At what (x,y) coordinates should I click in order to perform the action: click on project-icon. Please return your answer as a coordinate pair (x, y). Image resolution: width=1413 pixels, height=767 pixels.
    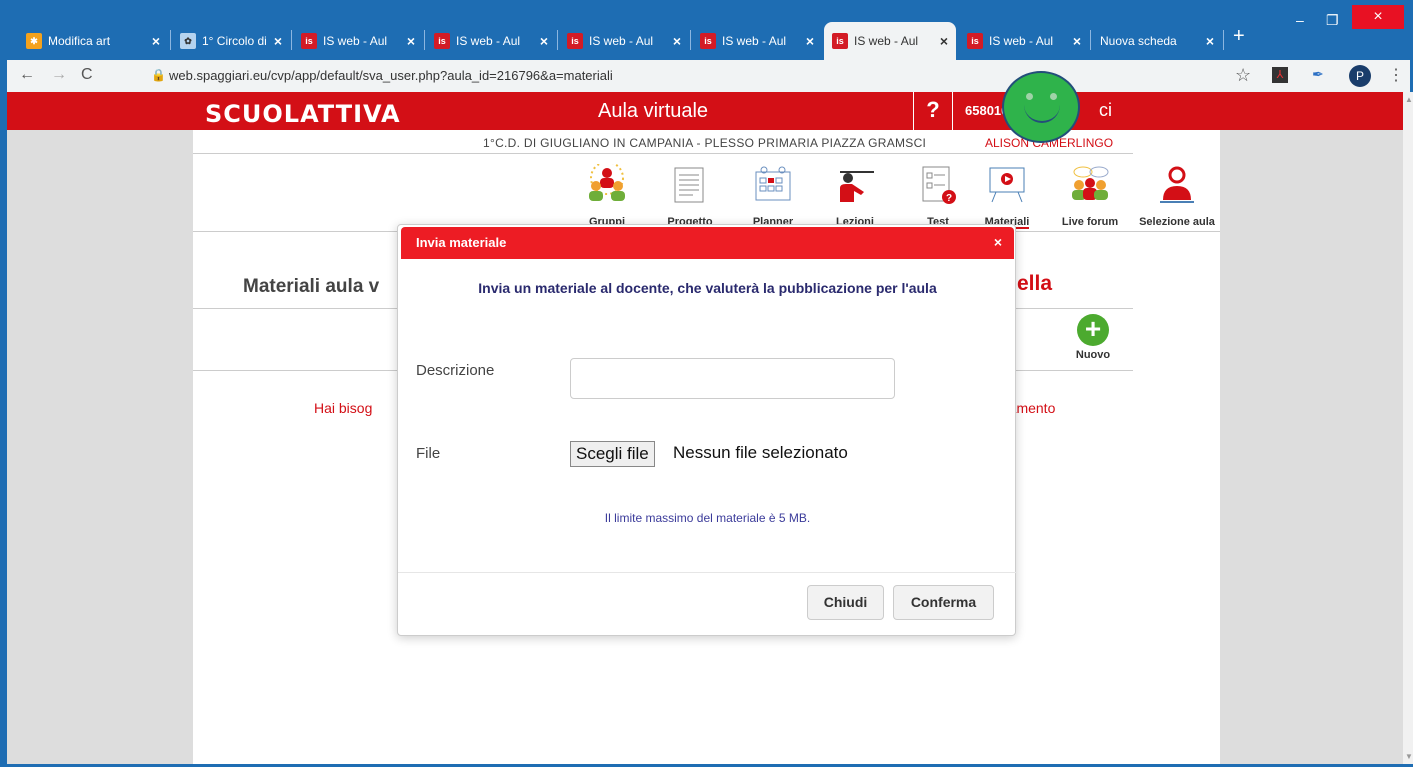
    Looking at the image, I should click on (689, 185).